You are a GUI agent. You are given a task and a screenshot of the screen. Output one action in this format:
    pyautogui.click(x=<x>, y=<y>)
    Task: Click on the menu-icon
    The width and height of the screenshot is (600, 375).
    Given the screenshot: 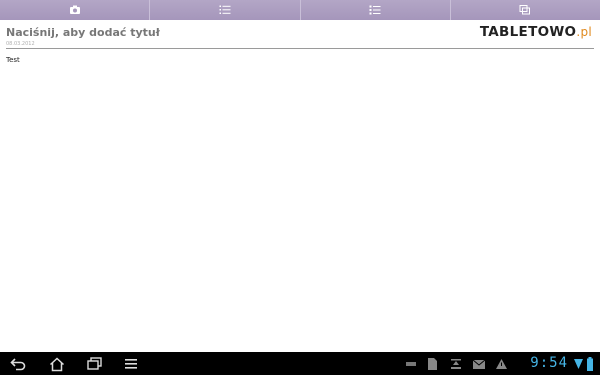 What is the action you would take?
    pyautogui.click(x=131, y=364)
    